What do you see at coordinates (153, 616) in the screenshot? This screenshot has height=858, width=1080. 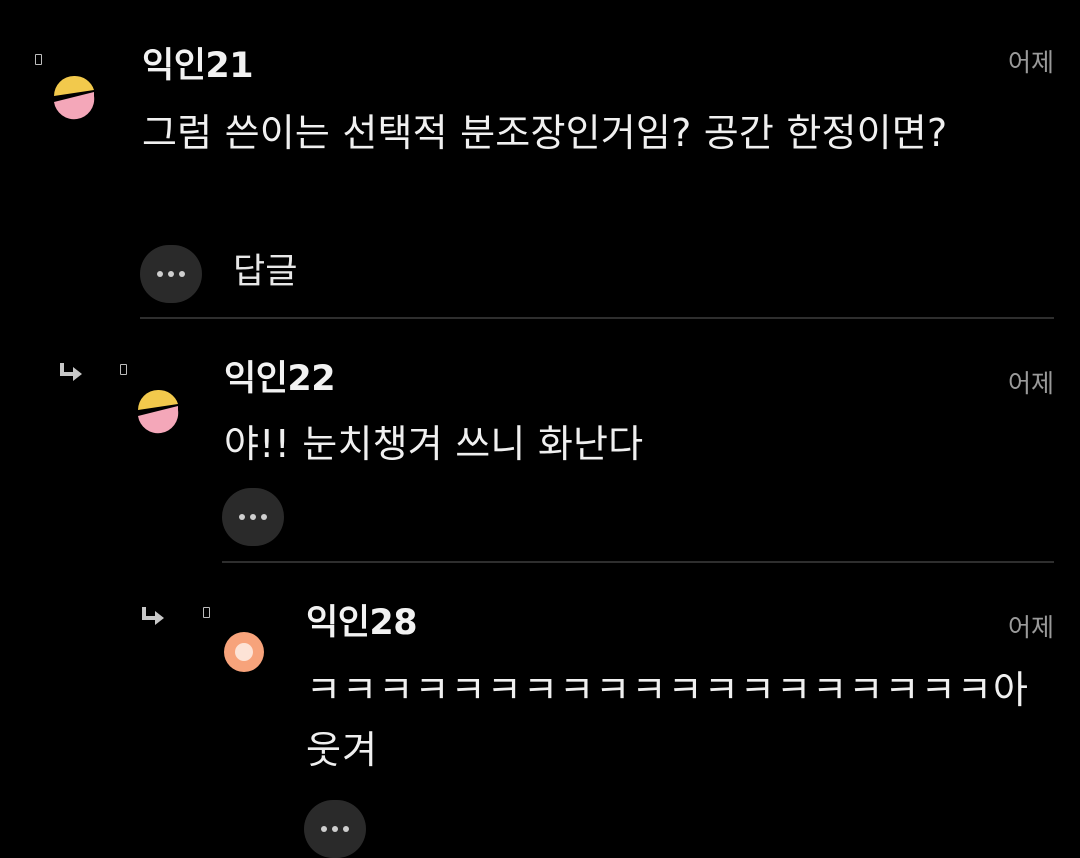 I see `reply-arrow-icon` at bounding box center [153, 616].